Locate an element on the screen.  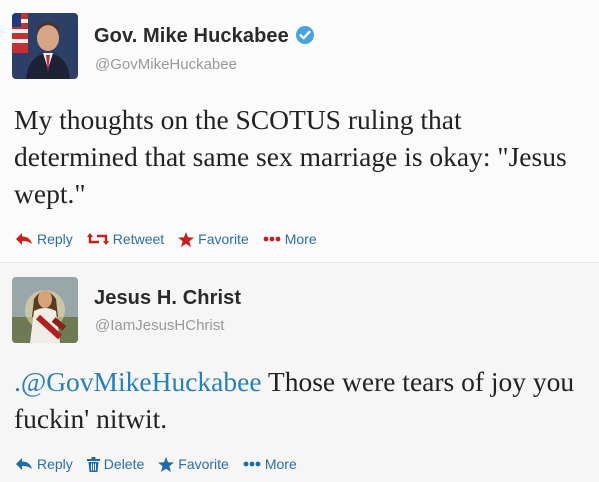
username: @IamJesusHChrist is located at coordinates (159, 325).